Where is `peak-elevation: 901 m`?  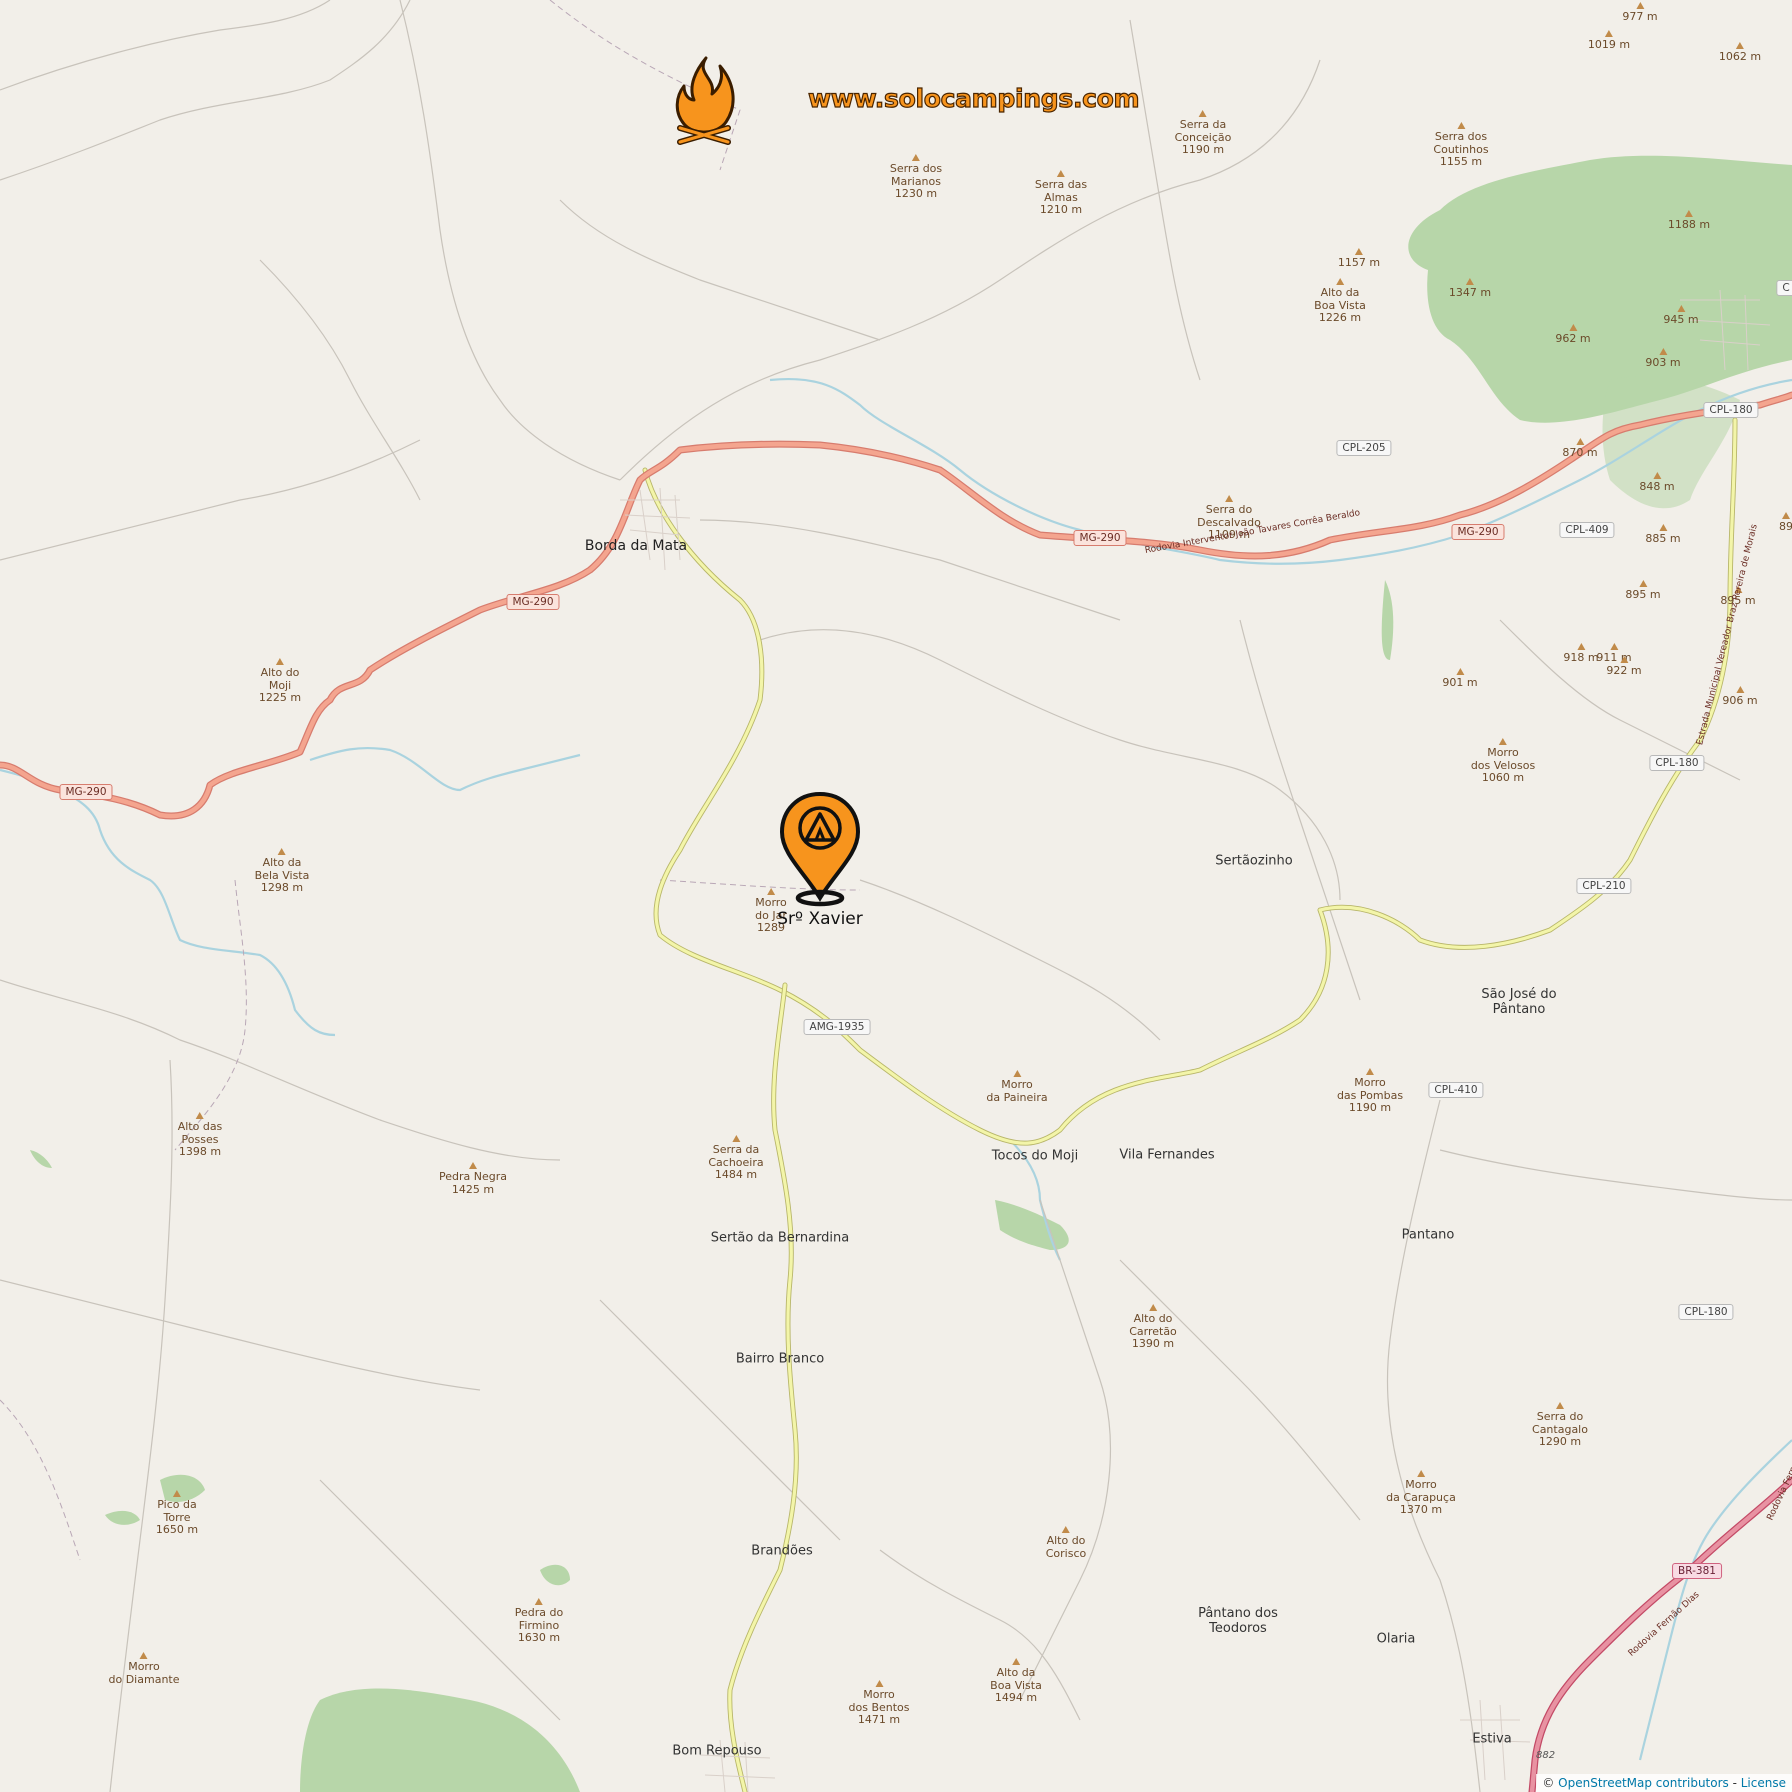
peak-elevation: 901 m is located at coordinates (1460, 682).